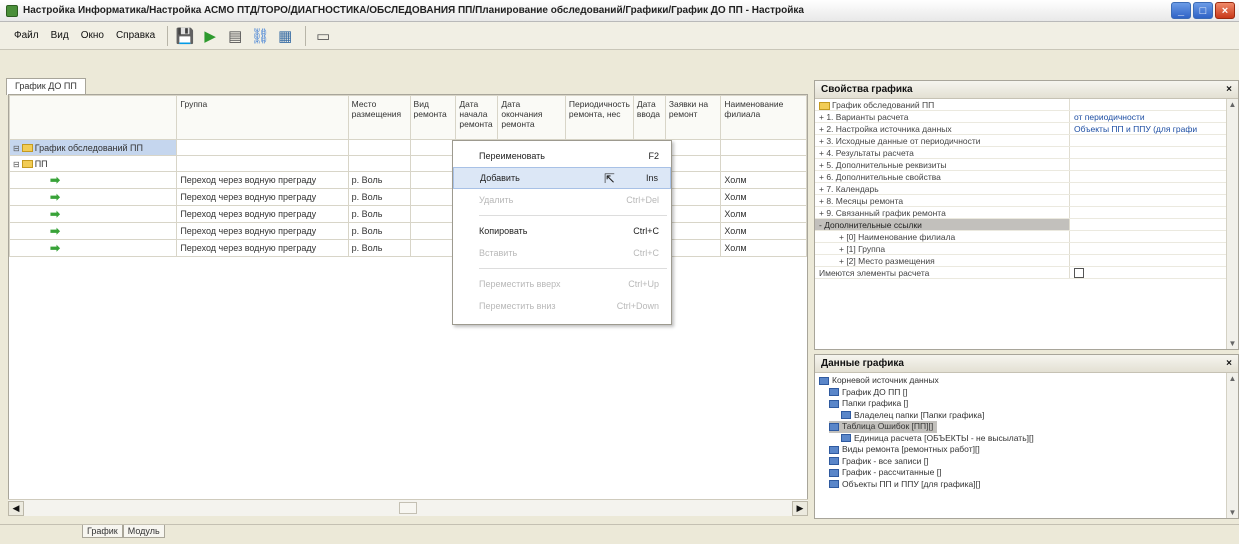 The height and width of the screenshot is (544, 1239). Describe the element at coordinates (1026, 261) in the screenshot. I see `property-row: + [2] Место размещения` at that location.